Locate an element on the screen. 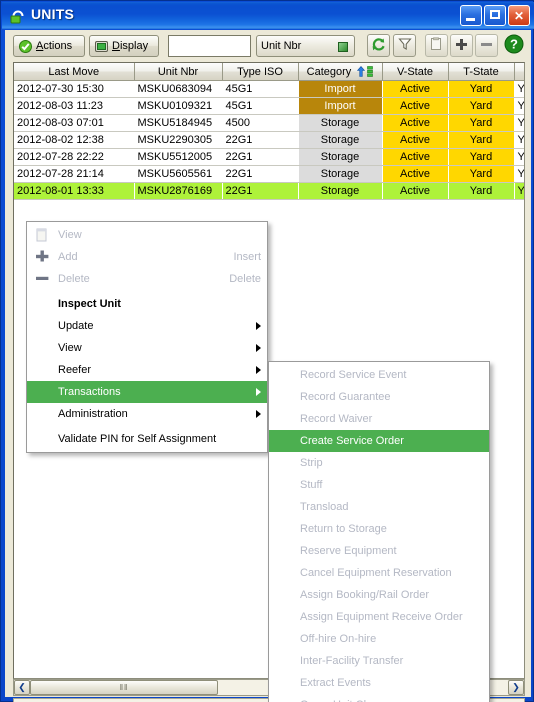 The image size is (534, 702). scrollbar-thumb: ‖‖ is located at coordinates (124, 687).